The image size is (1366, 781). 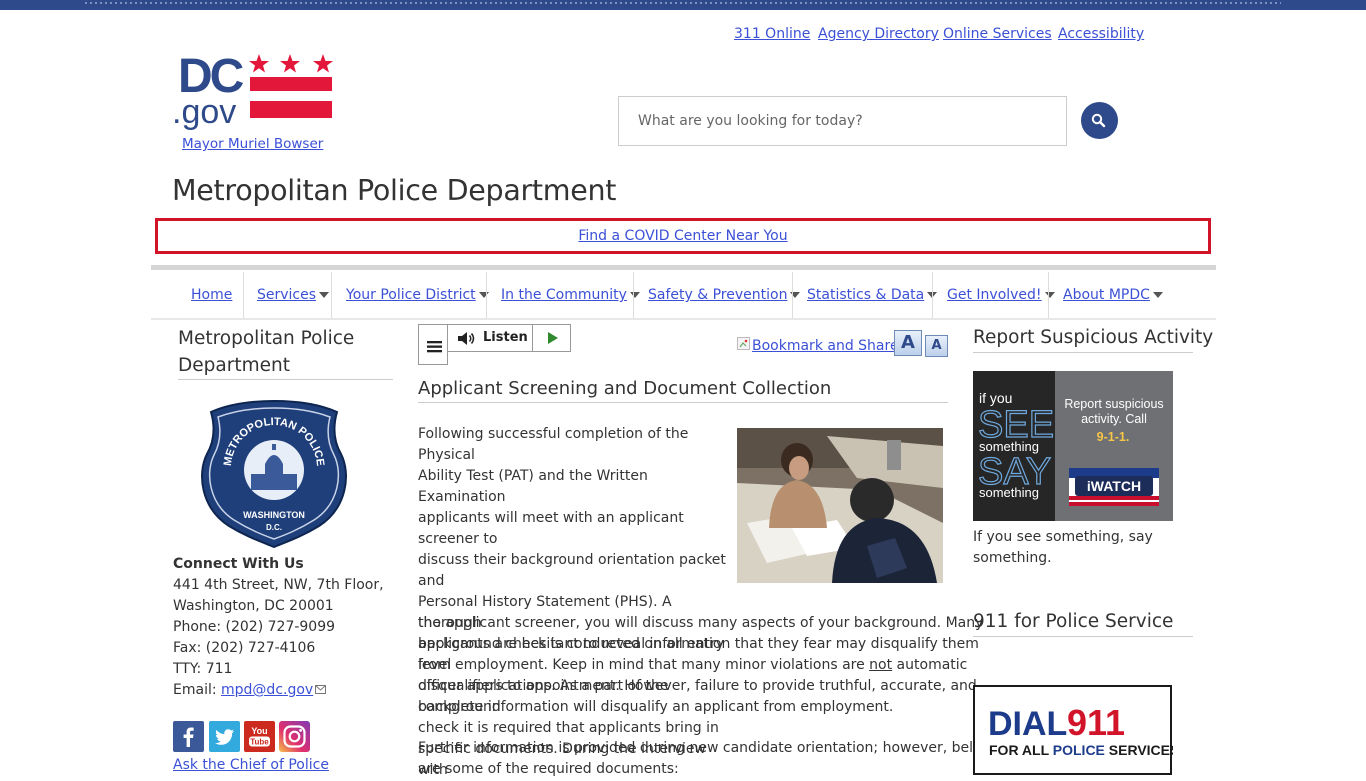 What do you see at coordinates (683, 267) in the screenshot?
I see `nav-top-rule` at bounding box center [683, 267].